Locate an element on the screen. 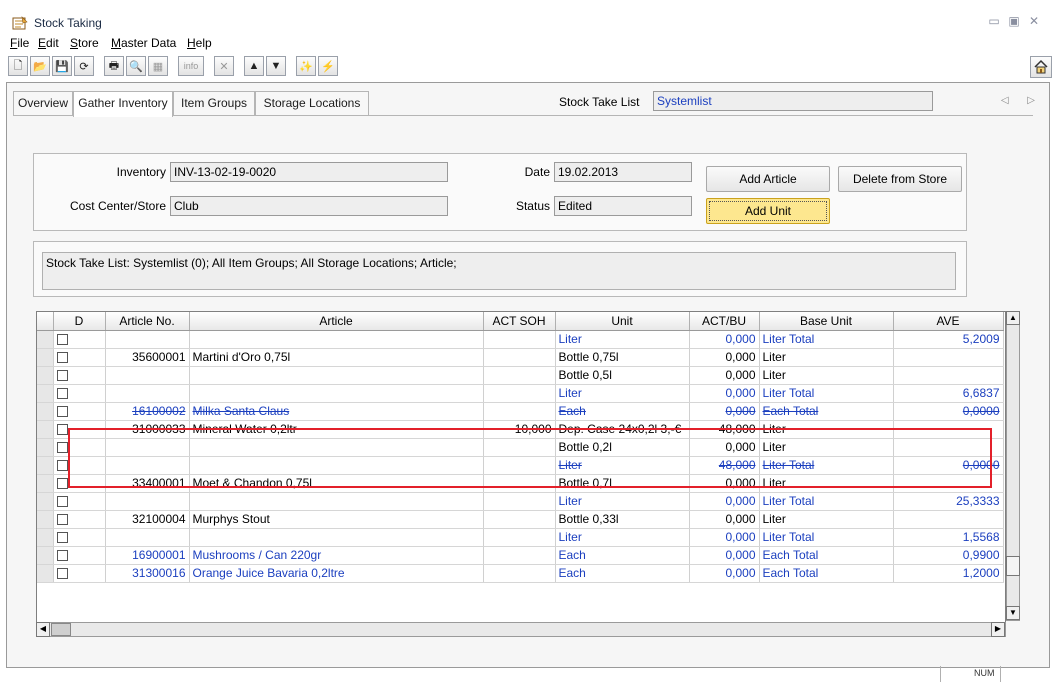 The height and width of the screenshot is (684, 1064). tab-gather-inventory: Gather Inventory is located at coordinates (123, 104).